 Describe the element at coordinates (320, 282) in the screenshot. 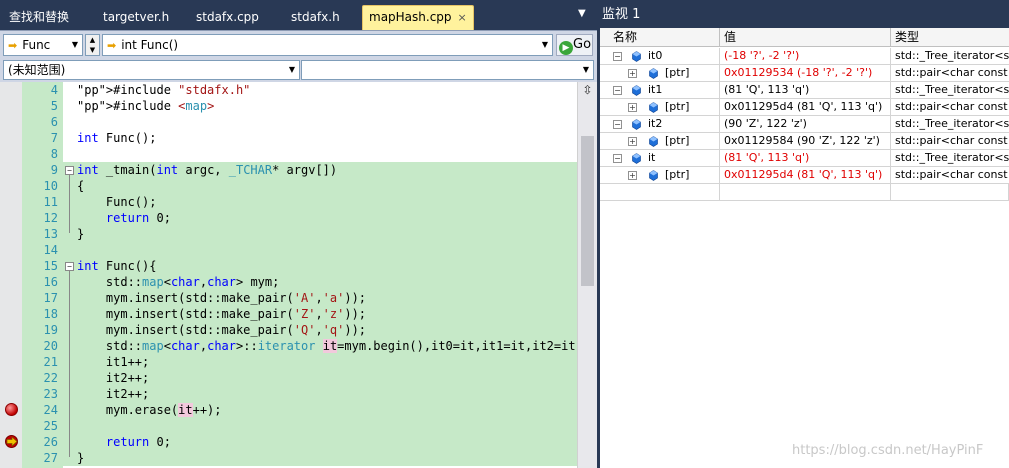

I see `code-line: std::map<char,char> mym;` at that location.